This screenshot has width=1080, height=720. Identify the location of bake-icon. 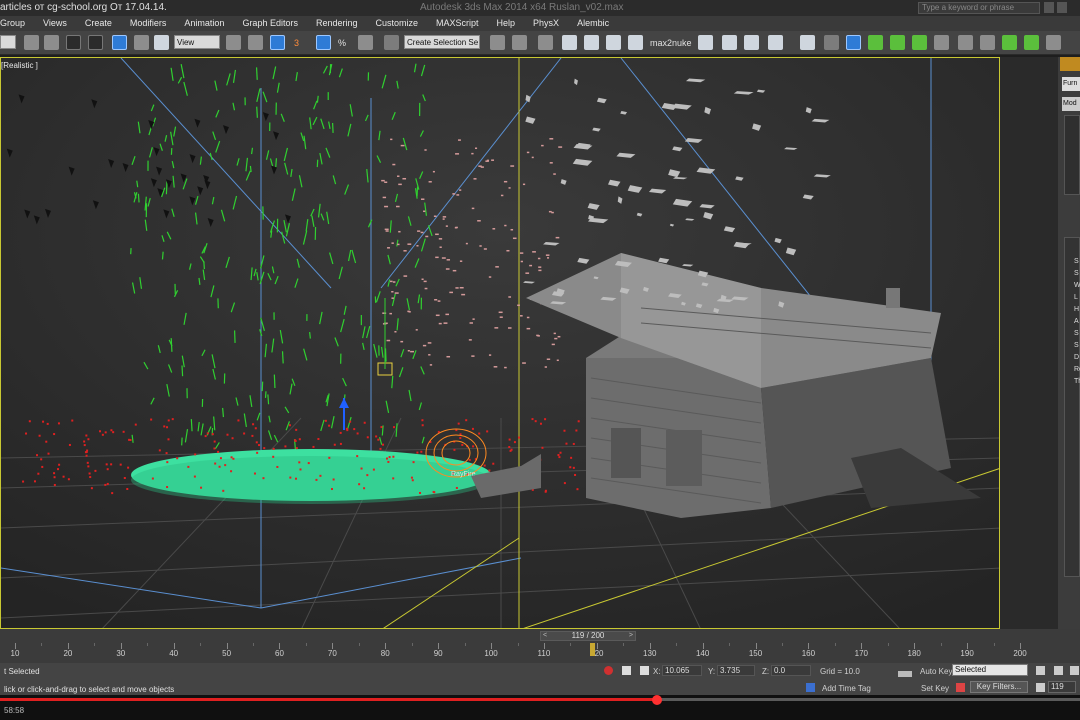
(1031, 42).